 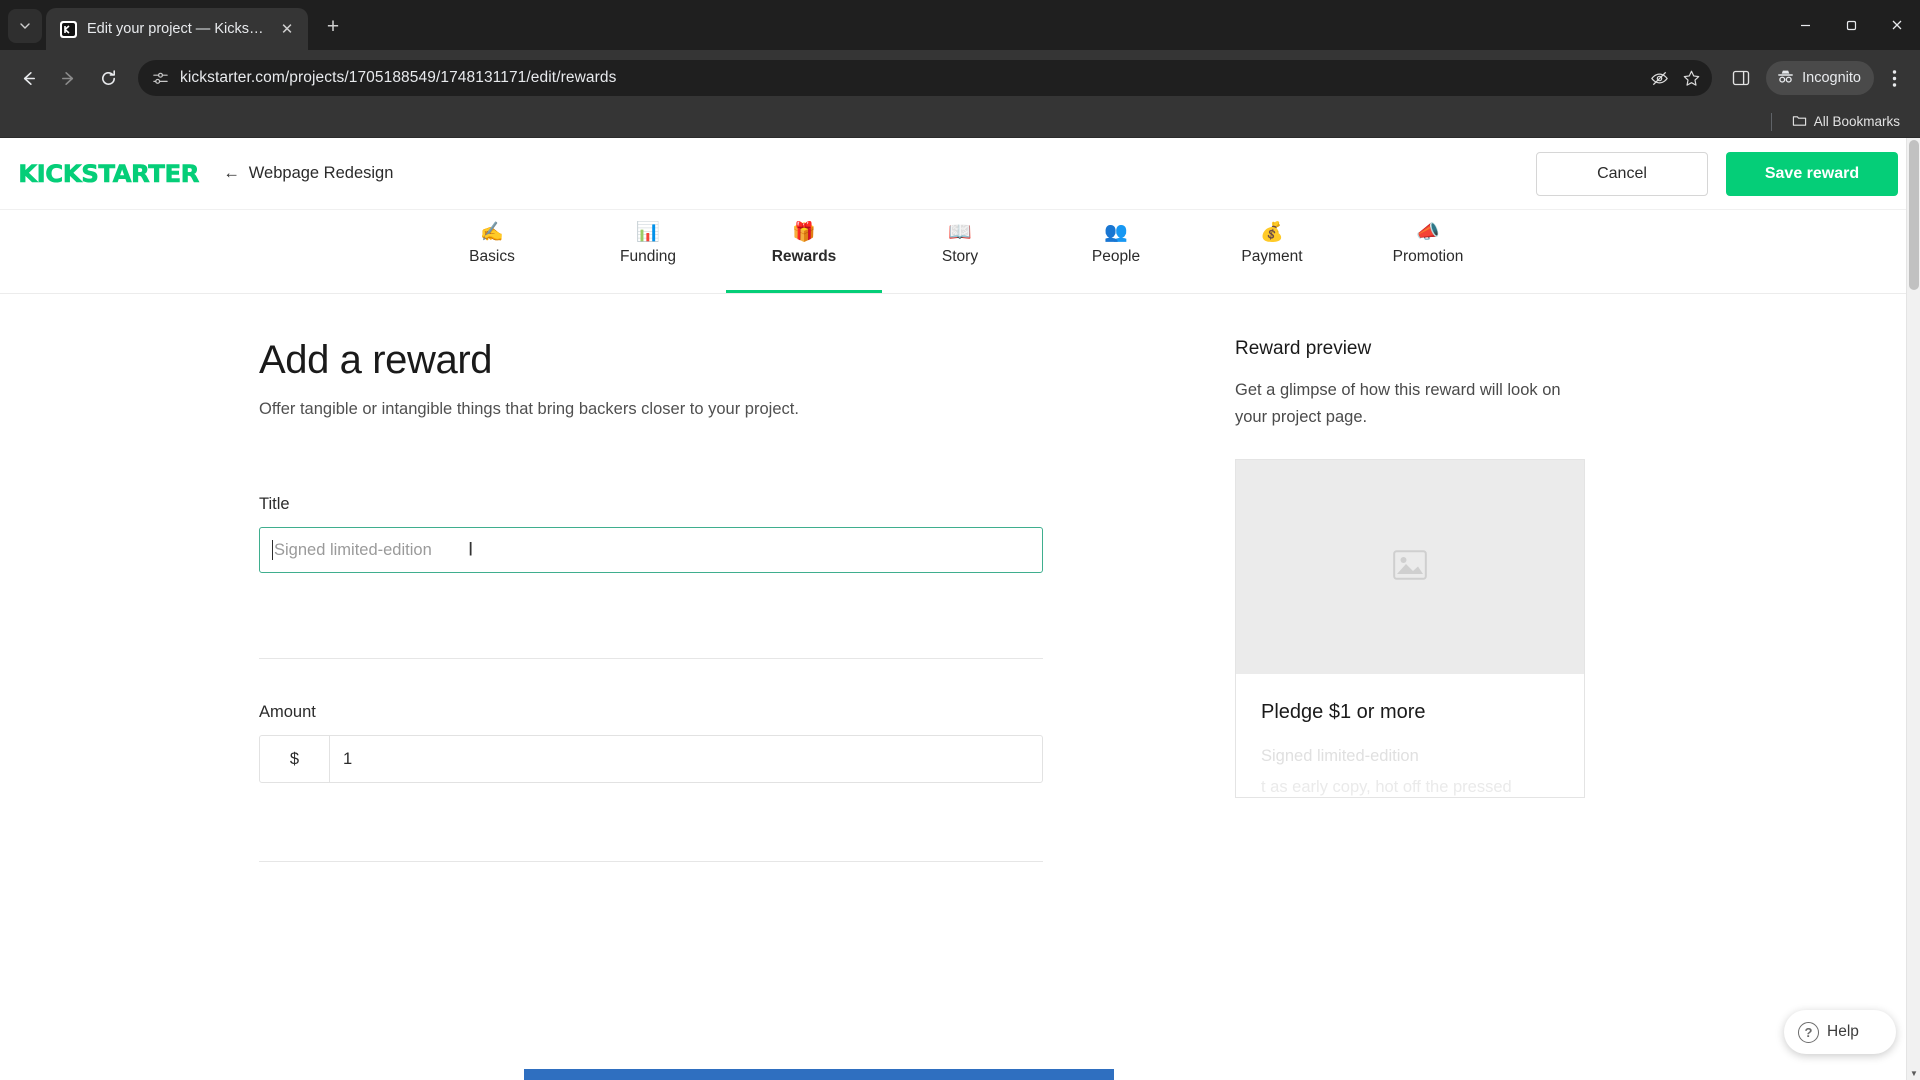 I want to click on browser-tab-active: Edit your project — Kickstarter ✕, so click(x=177, y=29).